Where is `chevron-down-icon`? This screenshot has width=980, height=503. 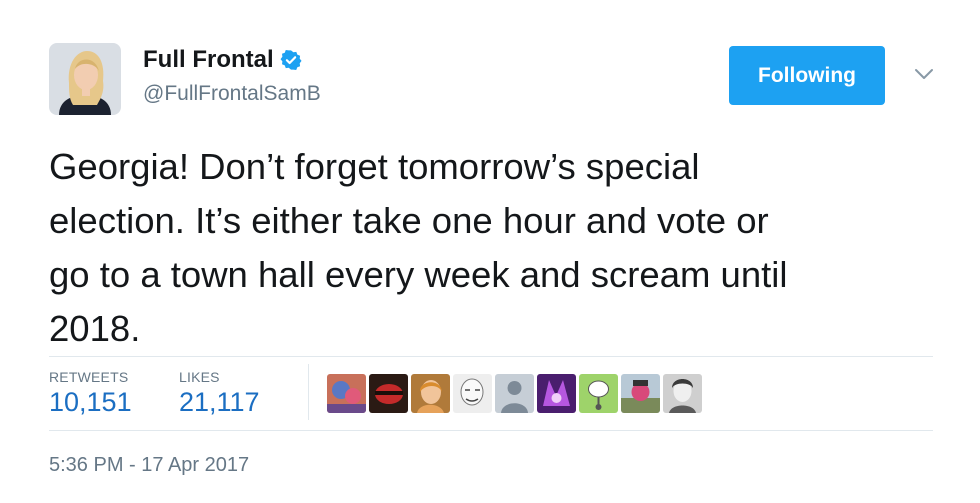
chevron-down-icon is located at coordinates (924, 74).